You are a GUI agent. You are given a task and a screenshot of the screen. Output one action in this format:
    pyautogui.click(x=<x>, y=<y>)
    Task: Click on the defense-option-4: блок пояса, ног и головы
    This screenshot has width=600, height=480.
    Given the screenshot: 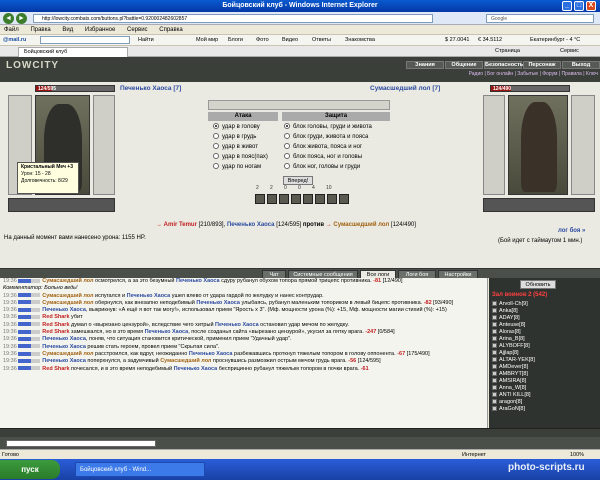 What is the action you would take?
    pyautogui.click(x=323, y=157)
    